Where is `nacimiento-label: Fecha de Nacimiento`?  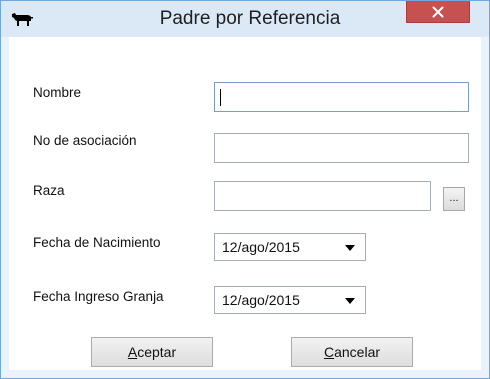
nacimiento-label: Fecha de Nacimiento is located at coordinates (97, 242).